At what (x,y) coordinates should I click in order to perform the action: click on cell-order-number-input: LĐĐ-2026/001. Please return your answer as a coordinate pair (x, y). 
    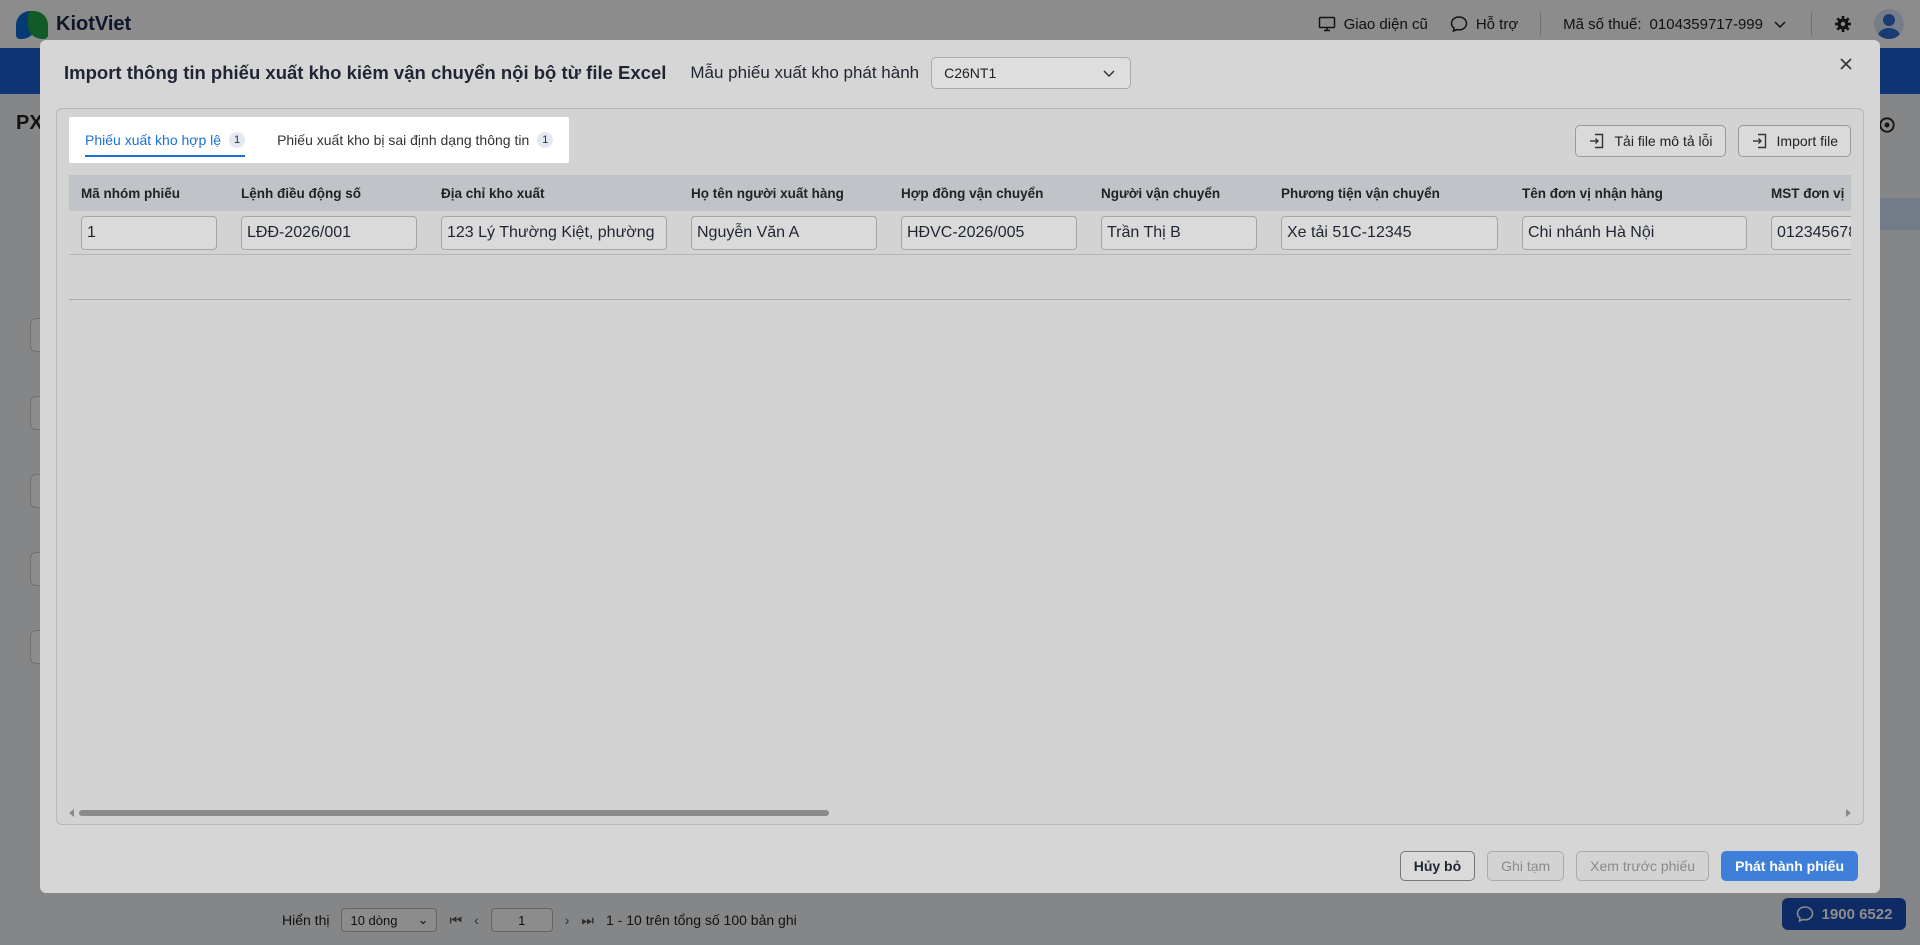
    Looking at the image, I should click on (329, 232).